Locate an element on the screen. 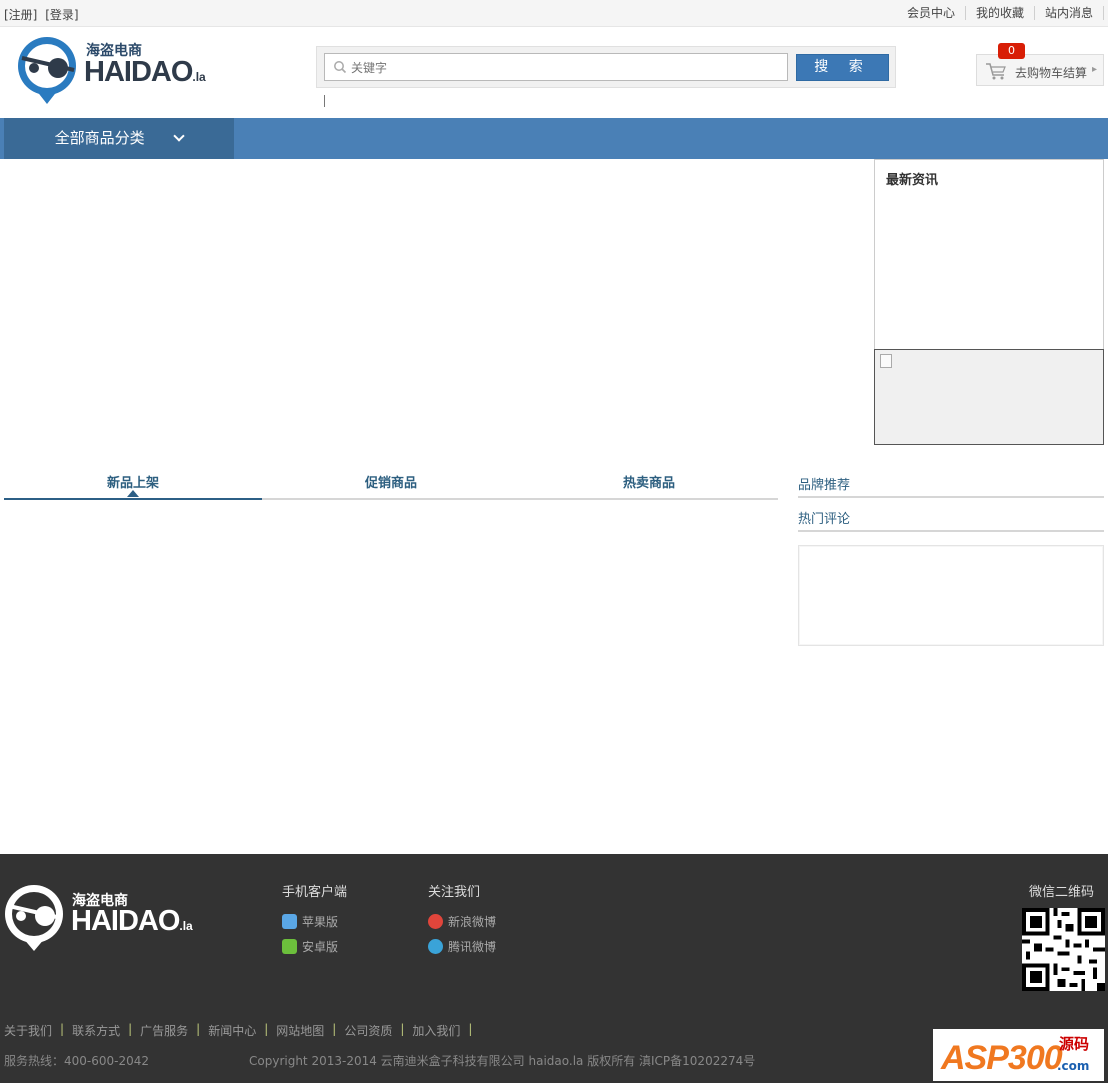 This screenshot has height=1083, width=1108. chevron-right-icon: ▸ is located at coordinates (1094, 69).